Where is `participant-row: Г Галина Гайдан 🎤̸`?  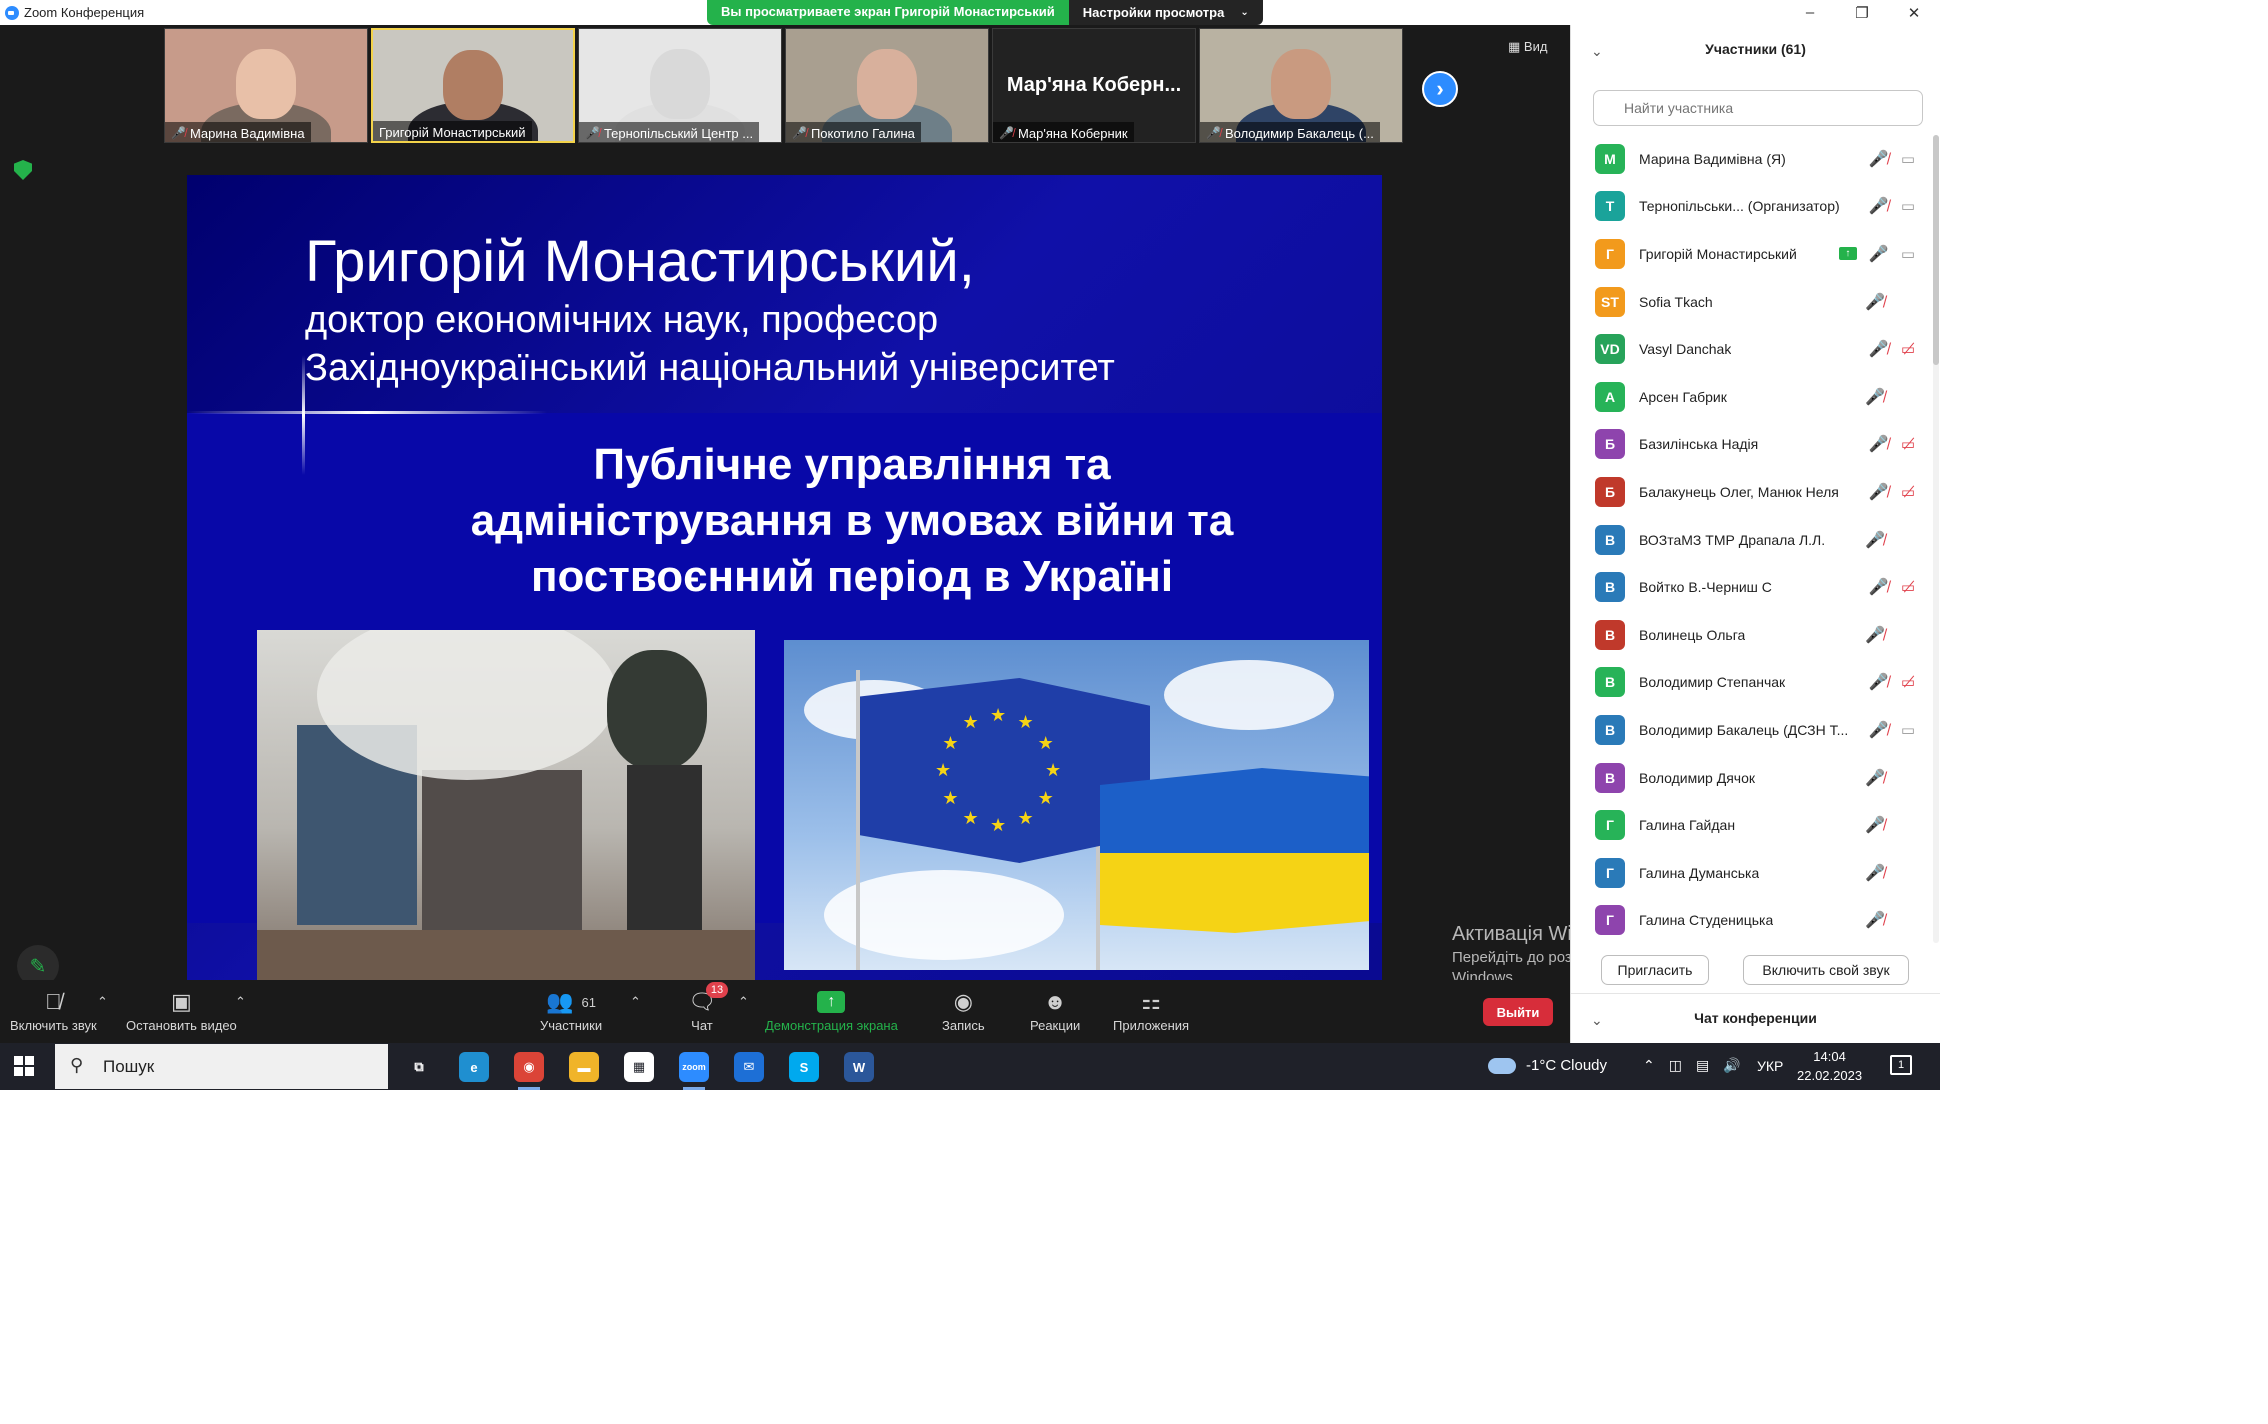
participant-row: Г Галина Гайдан 🎤̸ is located at coordinates (1750, 825).